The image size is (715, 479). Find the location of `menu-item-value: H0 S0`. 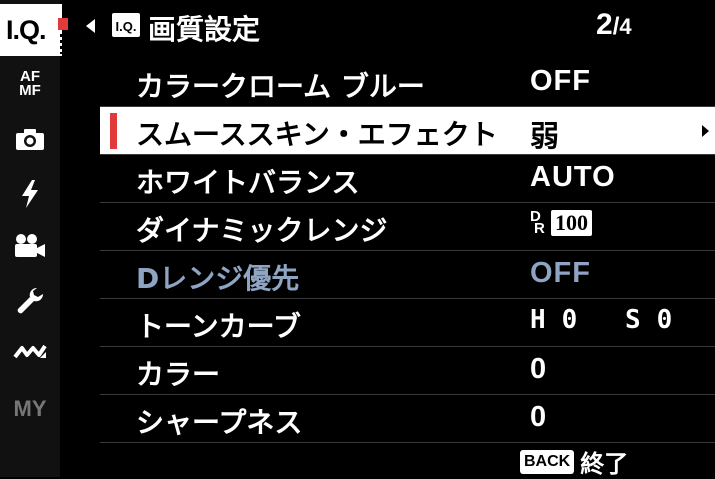

menu-item-value: H0 S0 is located at coordinates (609, 320).